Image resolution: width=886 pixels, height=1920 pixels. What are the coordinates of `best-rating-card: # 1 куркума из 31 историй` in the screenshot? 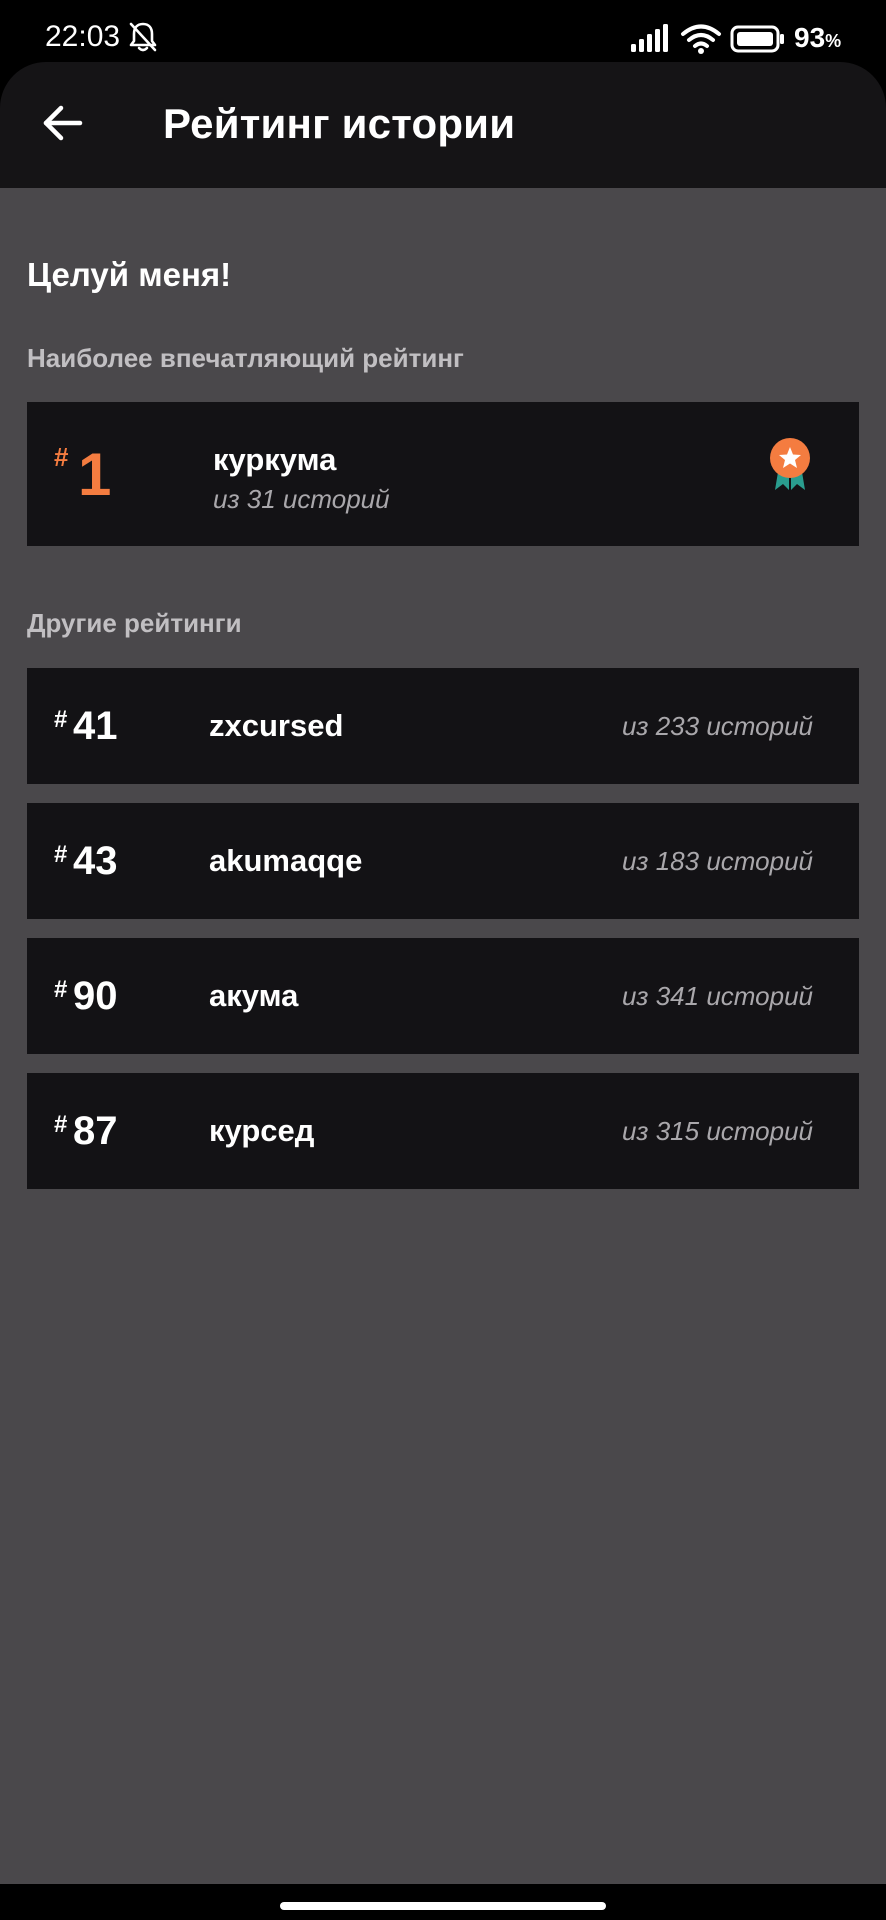 It's located at (443, 474).